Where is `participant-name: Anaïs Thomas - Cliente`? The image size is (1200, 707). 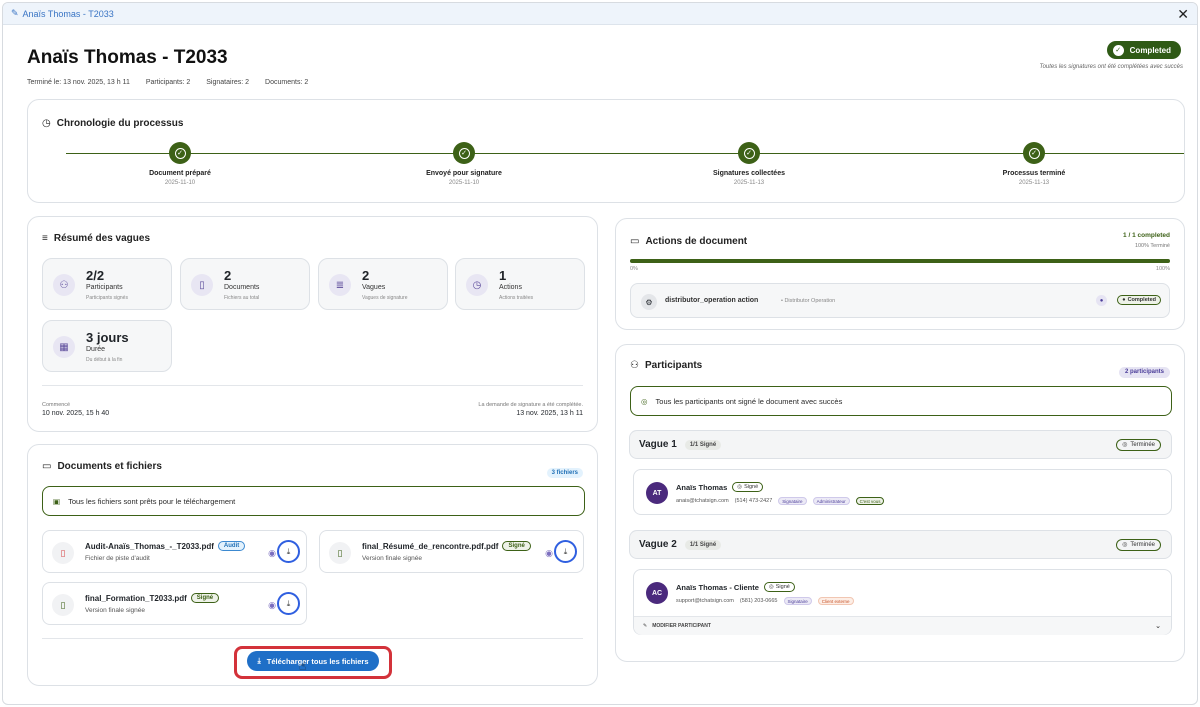 participant-name: Anaïs Thomas - Cliente is located at coordinates (717, 587).